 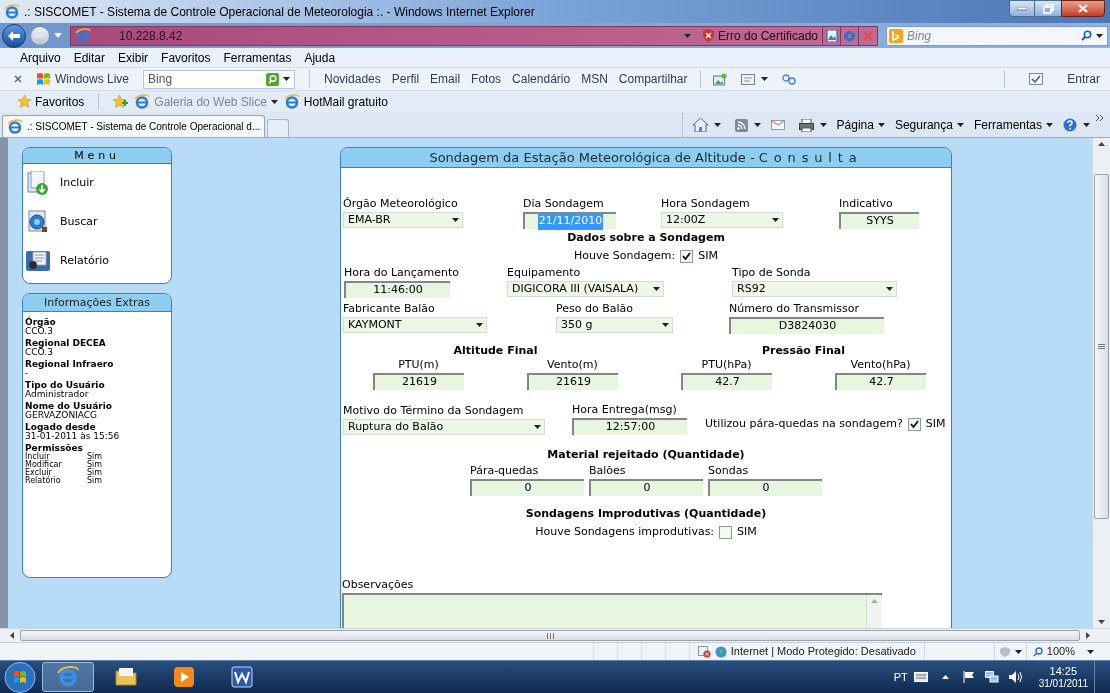 I want to click on folder-icon, so click(x=126, y=677).